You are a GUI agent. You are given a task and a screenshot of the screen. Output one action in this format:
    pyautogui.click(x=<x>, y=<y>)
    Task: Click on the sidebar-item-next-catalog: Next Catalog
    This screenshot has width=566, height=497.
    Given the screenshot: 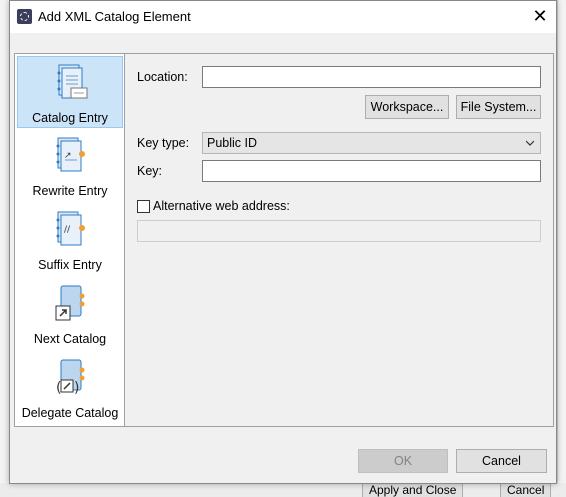 What is the action you would take?
    pyautogui.click(x=70, y=314)
    